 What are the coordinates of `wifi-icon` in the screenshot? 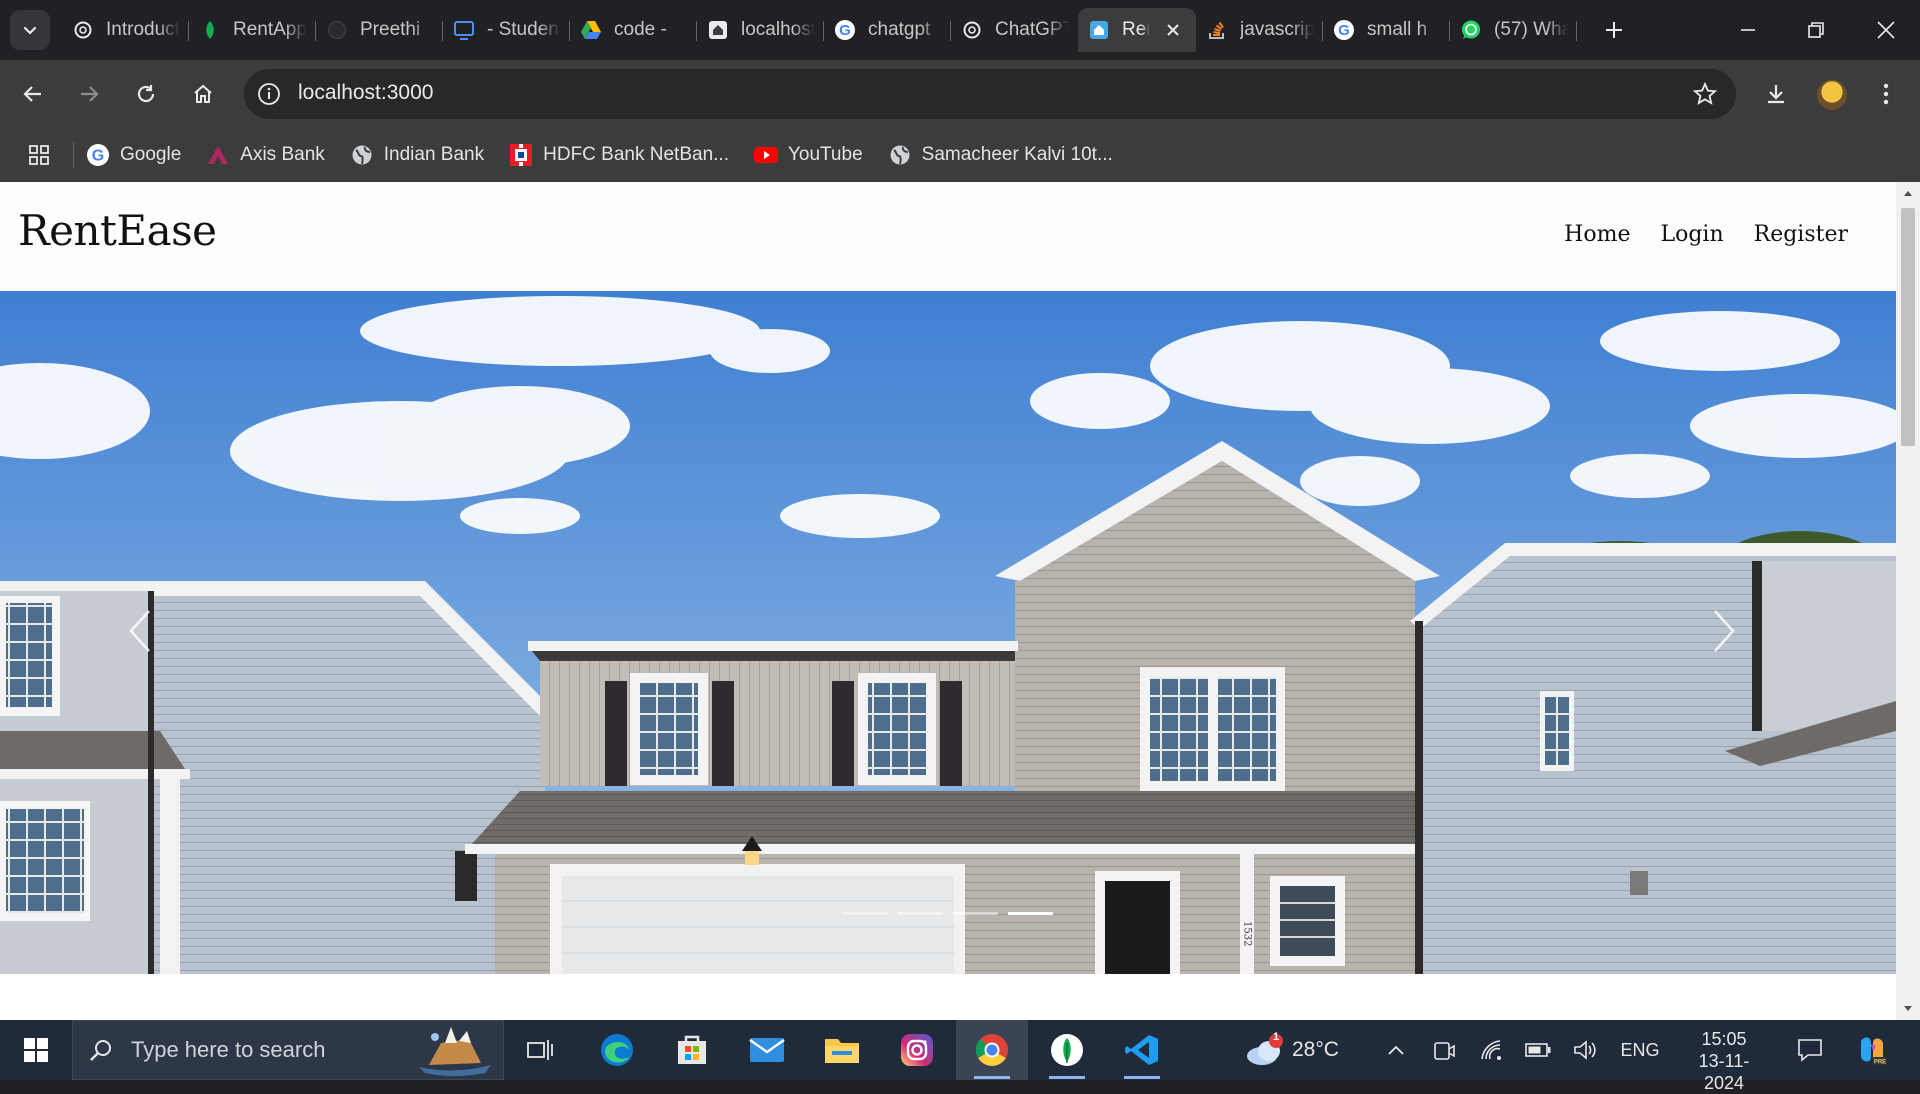 It's located at (1491, 1050).